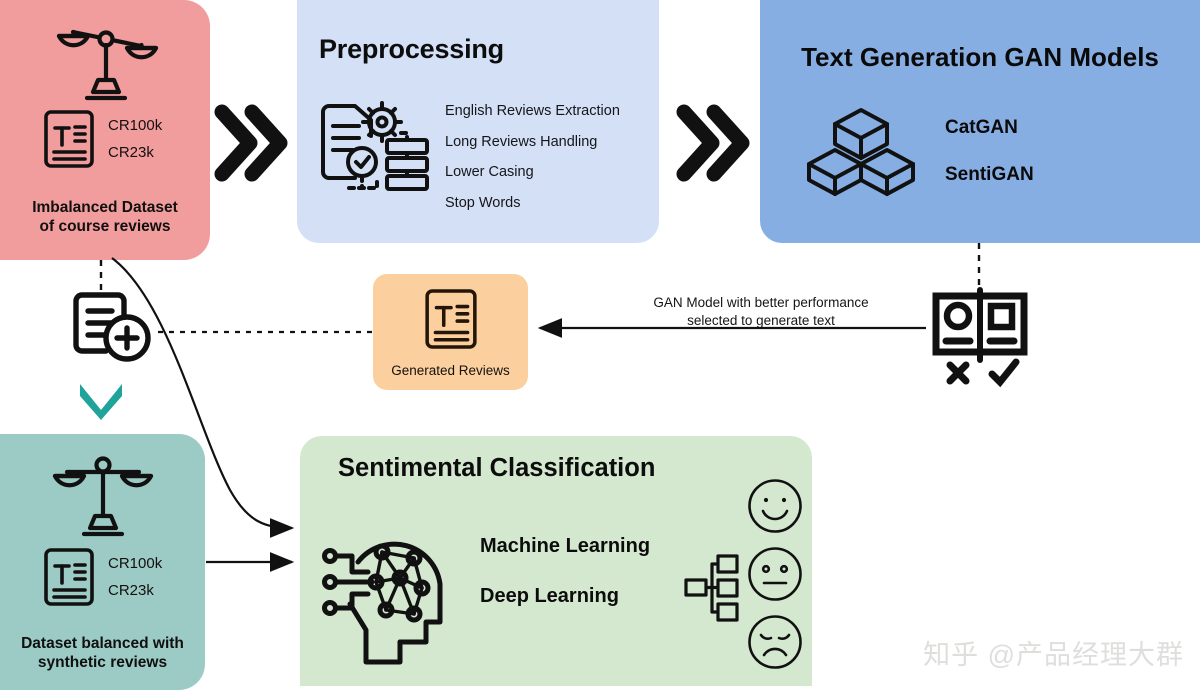 The width and height of the screenshot is (1200, 690). What do you see at coordinates (101, 400) in the screenshot?
I see `down-chevron-arrow` at bounding box center [101, 400].